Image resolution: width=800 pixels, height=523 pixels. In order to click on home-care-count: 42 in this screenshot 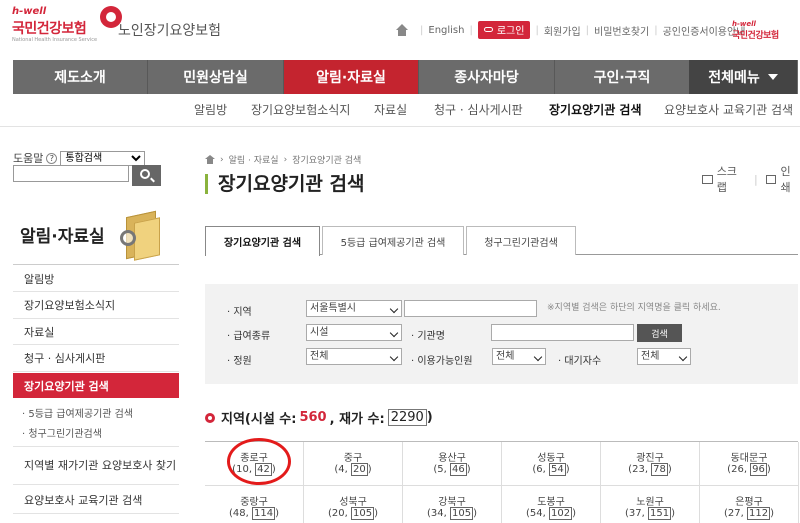, I will do `click(263, 469)`.